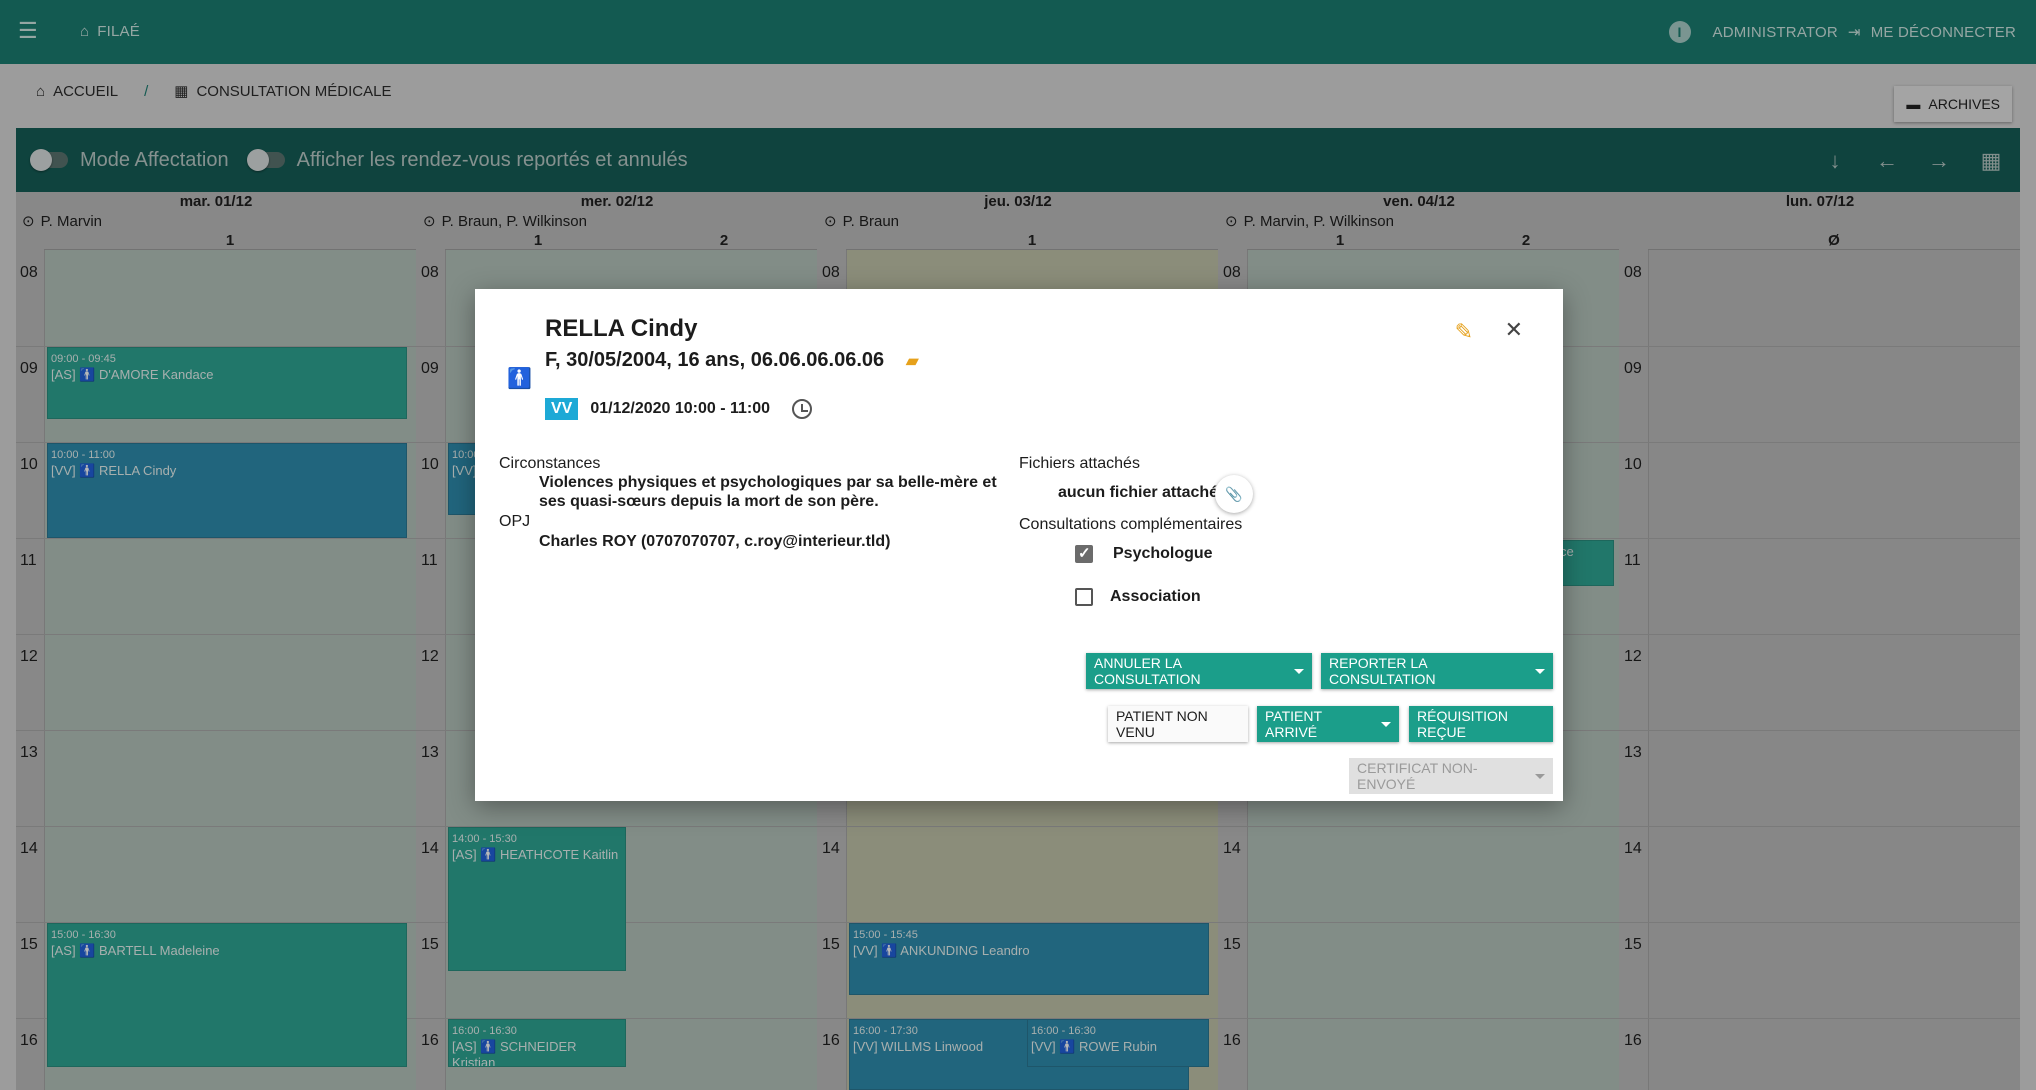  I want to click on requisition-received-button: RÉQUISITION REÇUE, so click(1481, 724).